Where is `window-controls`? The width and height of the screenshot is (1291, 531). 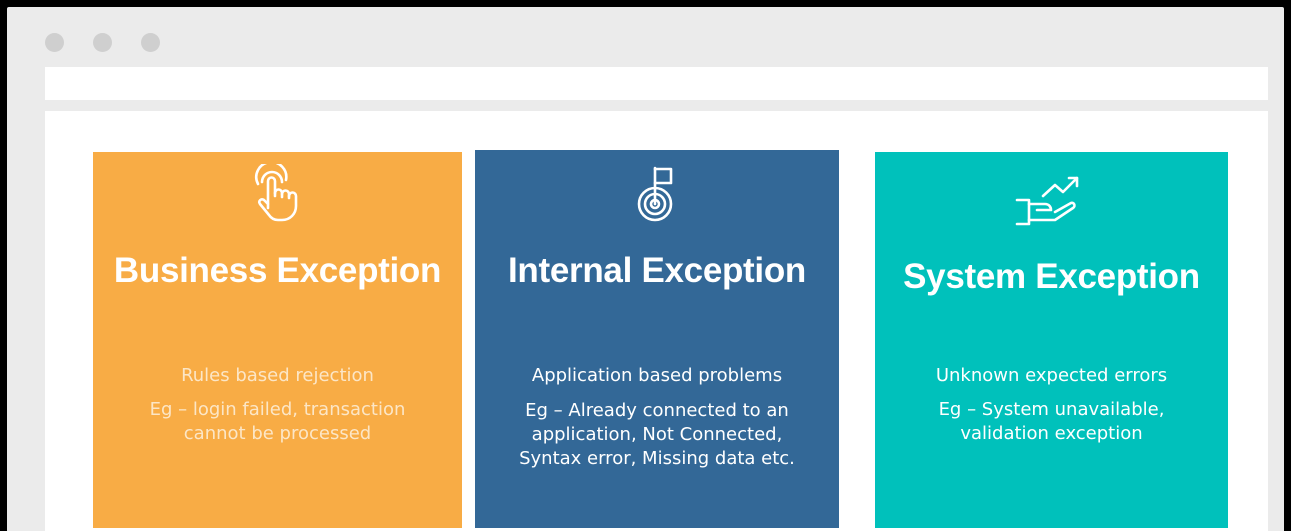
window-controls is located at coordinates (102, 42).